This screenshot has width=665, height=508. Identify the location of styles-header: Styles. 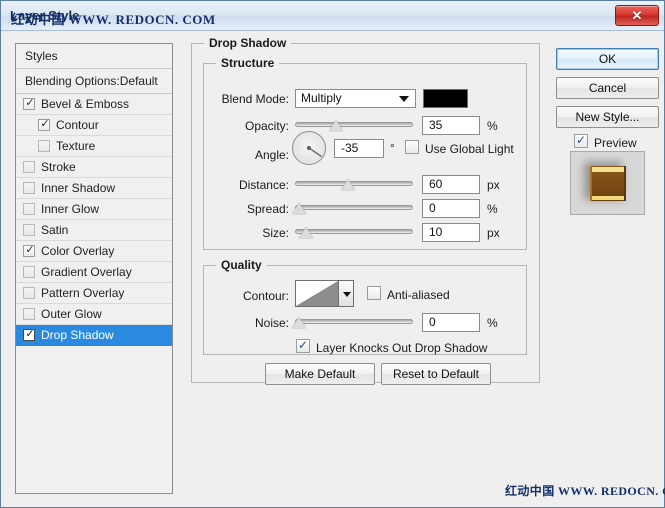
(94, 56).